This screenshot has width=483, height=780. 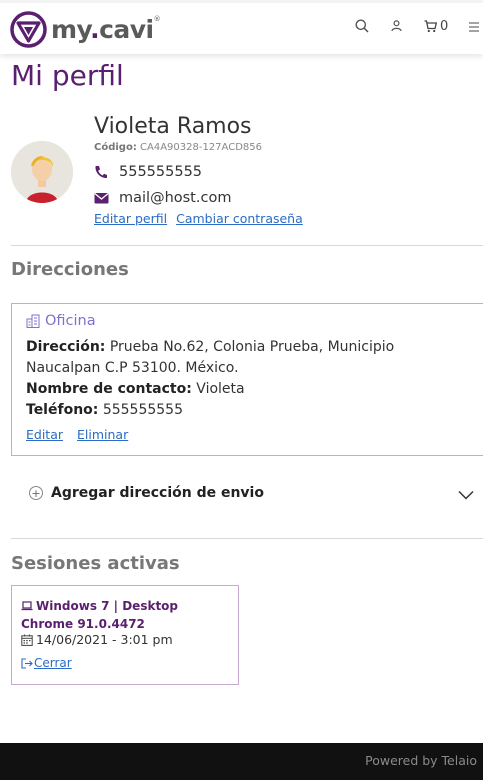 I want to click on add-shipping-address-toggle: + Agregar dirección de envio, so click(x=251, y=493).